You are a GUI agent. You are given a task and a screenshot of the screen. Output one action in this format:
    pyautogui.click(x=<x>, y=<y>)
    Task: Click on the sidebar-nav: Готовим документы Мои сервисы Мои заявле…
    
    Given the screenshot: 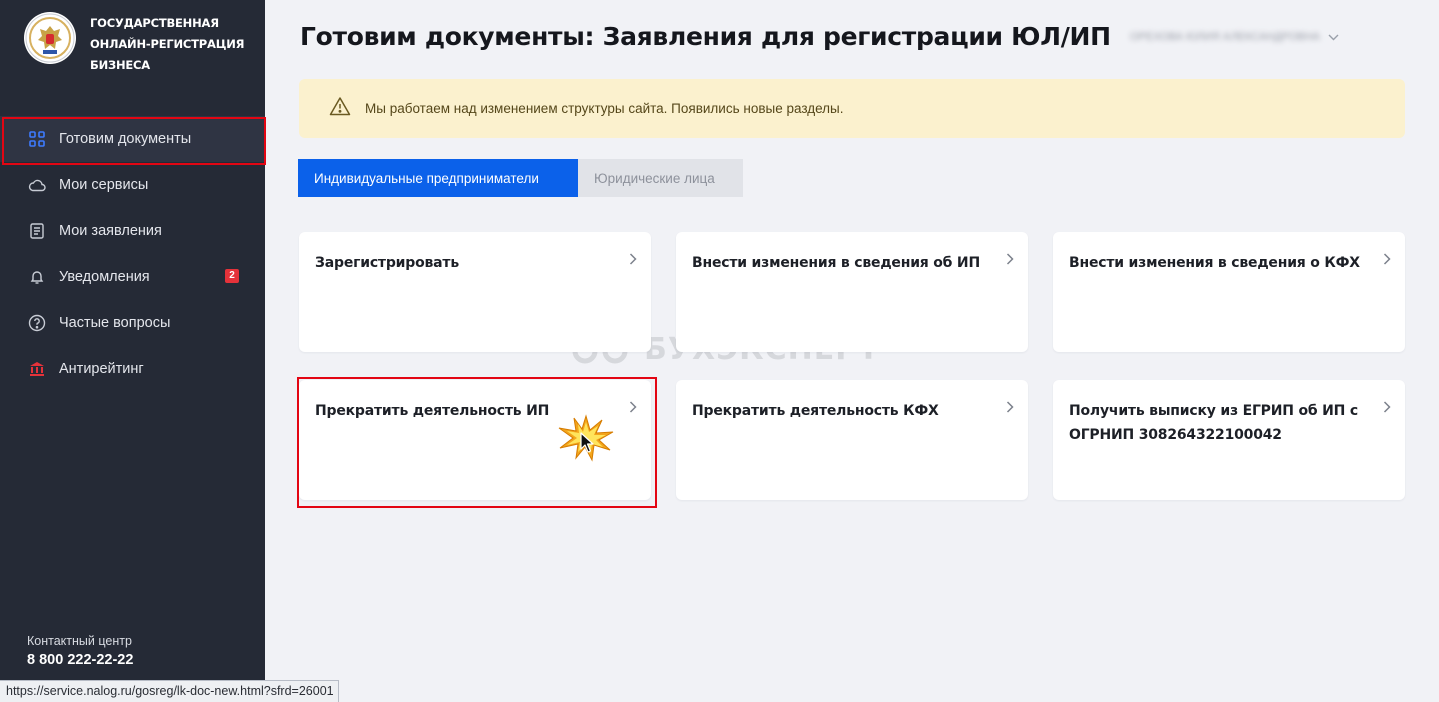 What is the action you would take?
    pyautogui.click(x=133, y=254)
    